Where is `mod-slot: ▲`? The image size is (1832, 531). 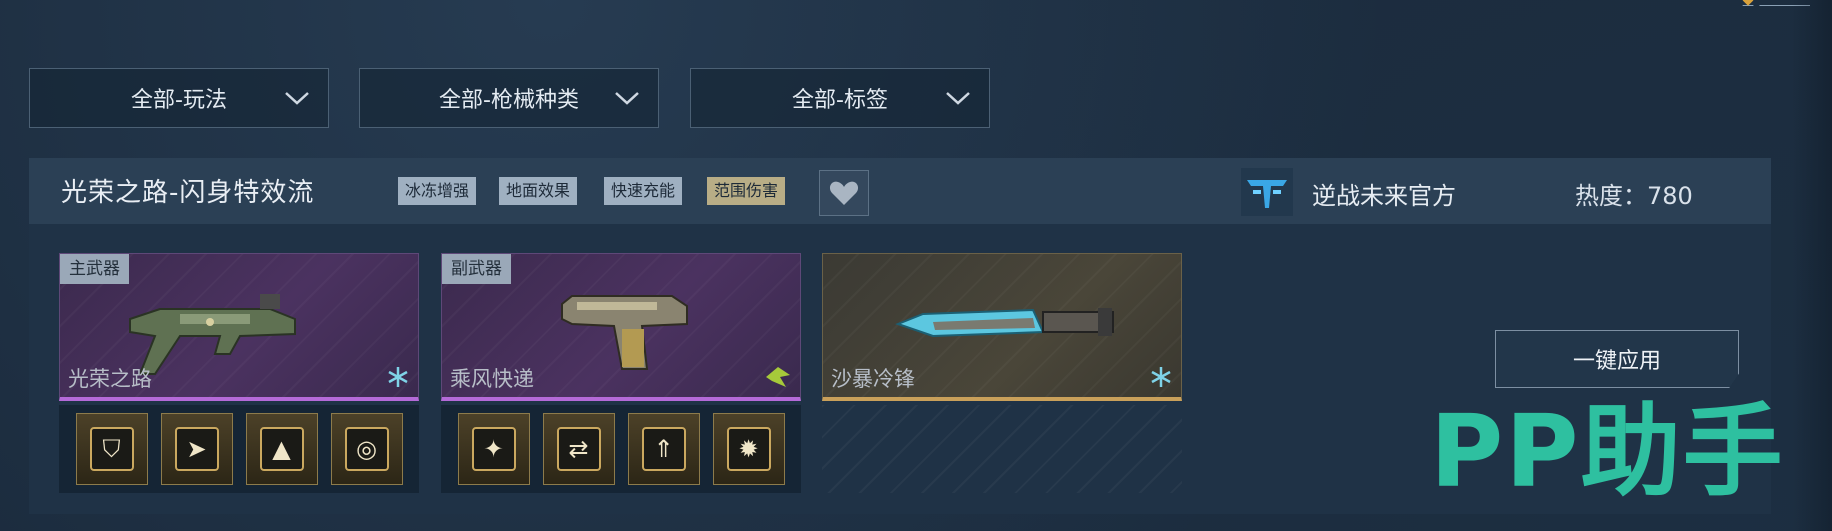 mod-slot: ▲ is located at coordinates (281, 449).